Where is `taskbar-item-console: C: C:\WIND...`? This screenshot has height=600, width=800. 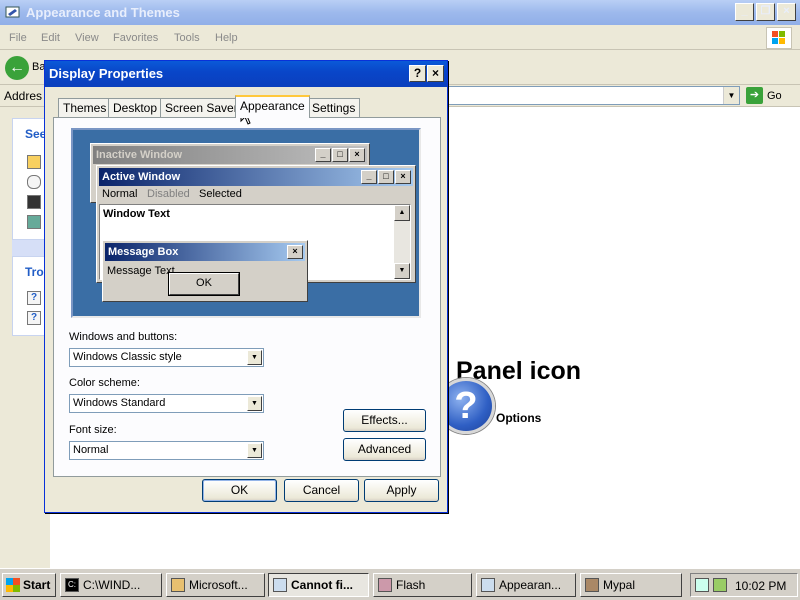 taskbar-item-console: C: C:\WIND... is located at coordinates (111, 585).